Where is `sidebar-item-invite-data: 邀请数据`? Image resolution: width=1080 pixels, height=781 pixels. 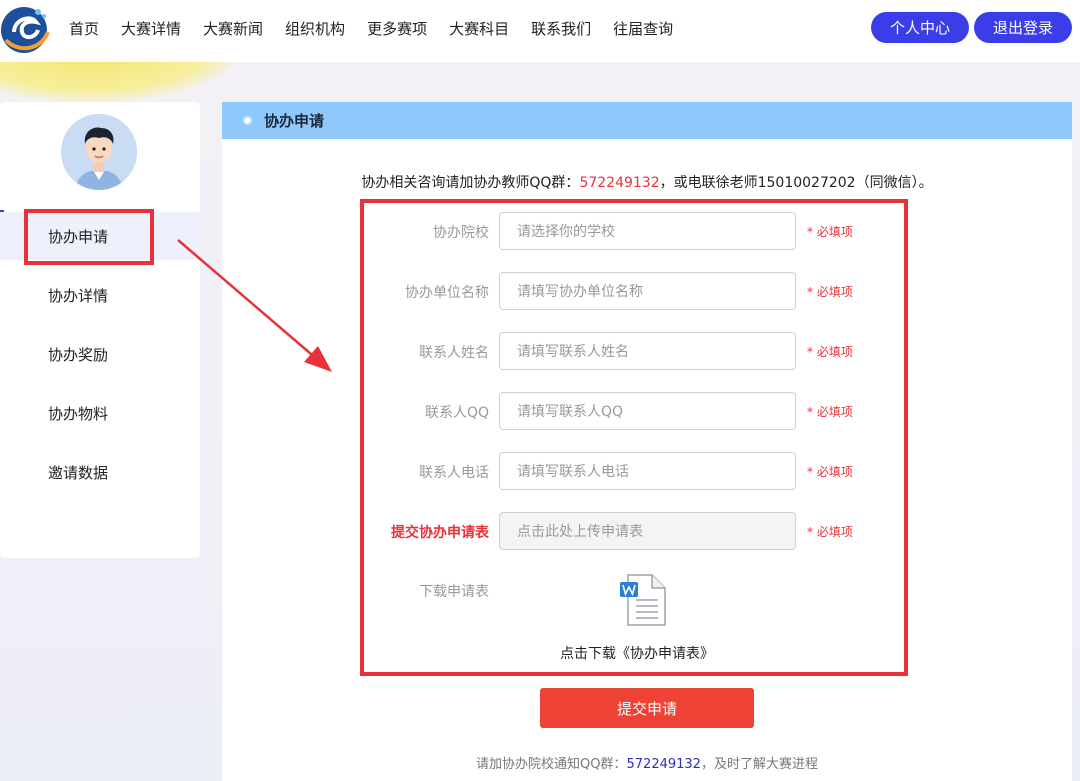 sidebar-item-invite-data: 邀请数据 is located at coordinates (100, 472).